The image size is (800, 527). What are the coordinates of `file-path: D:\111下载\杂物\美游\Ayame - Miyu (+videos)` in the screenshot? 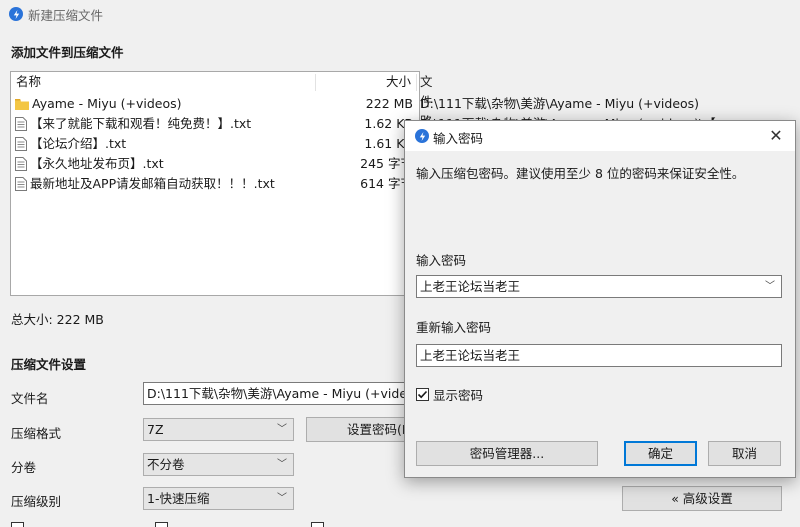 It's located at (560, 103).